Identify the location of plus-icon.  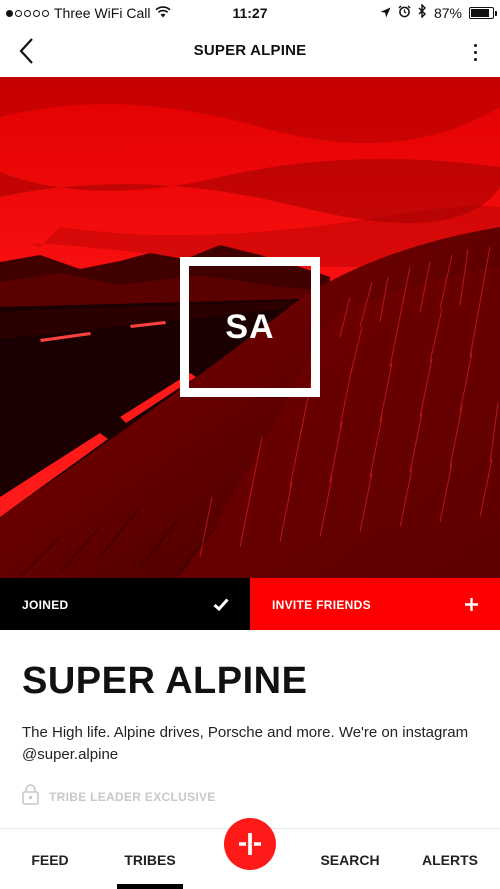
(471, 604).